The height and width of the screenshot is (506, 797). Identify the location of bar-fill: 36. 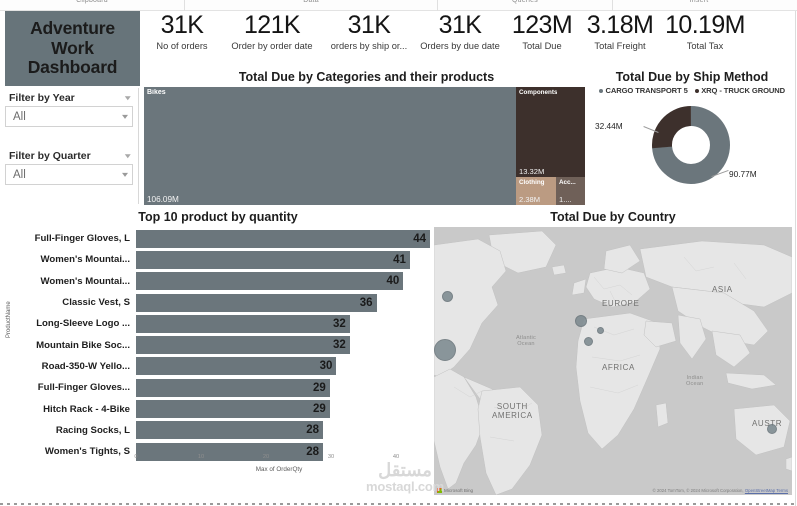
(256, 302).